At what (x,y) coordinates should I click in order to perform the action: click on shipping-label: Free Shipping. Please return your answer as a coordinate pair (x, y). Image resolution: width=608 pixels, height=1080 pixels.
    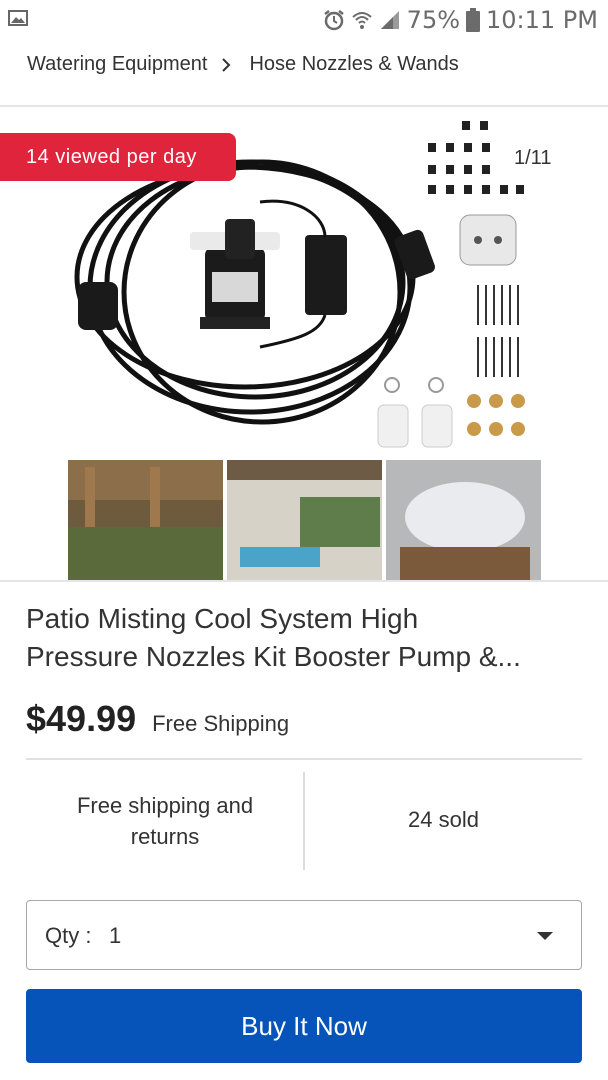
    Looking at the image, I should click on (221, 723).